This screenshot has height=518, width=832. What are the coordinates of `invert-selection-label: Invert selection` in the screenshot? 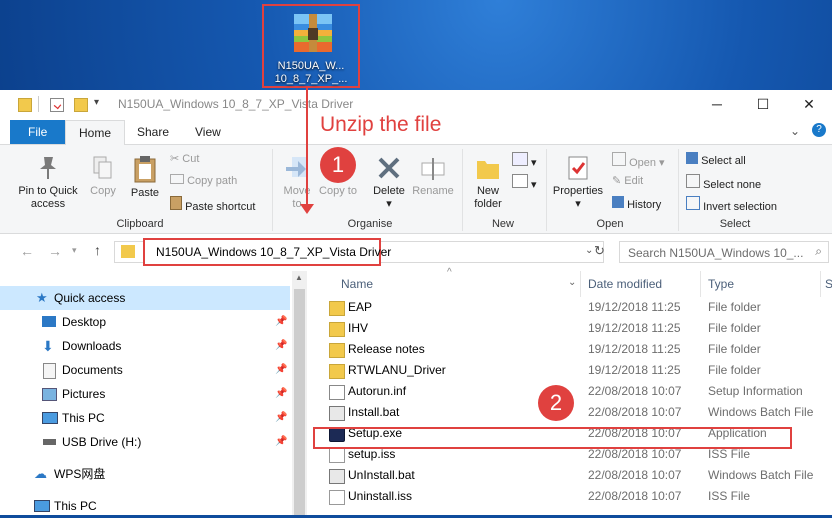 It's located at (740, 207).